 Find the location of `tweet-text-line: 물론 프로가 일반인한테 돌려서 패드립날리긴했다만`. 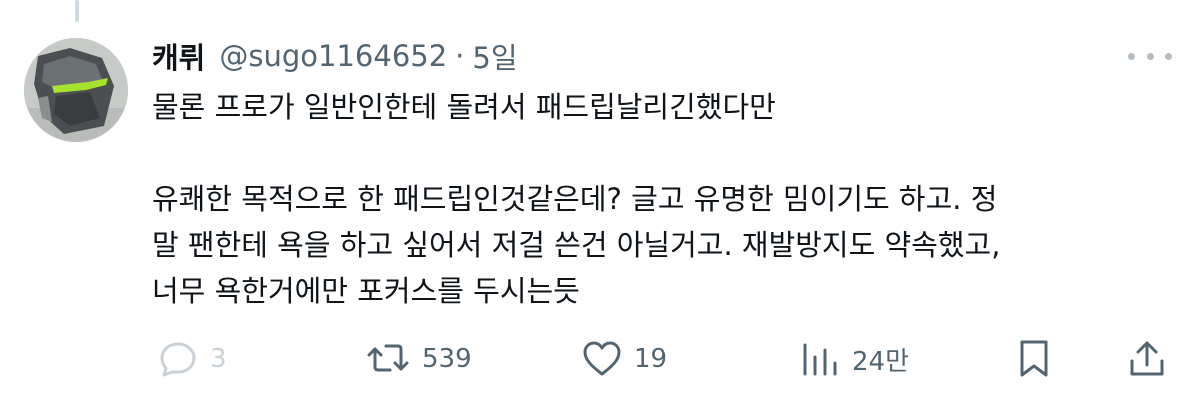

tweet-text-line: 물론 프로가 일반인한테 돌려서 패드립날리긴했다만 is located at coordinates (464, 107).